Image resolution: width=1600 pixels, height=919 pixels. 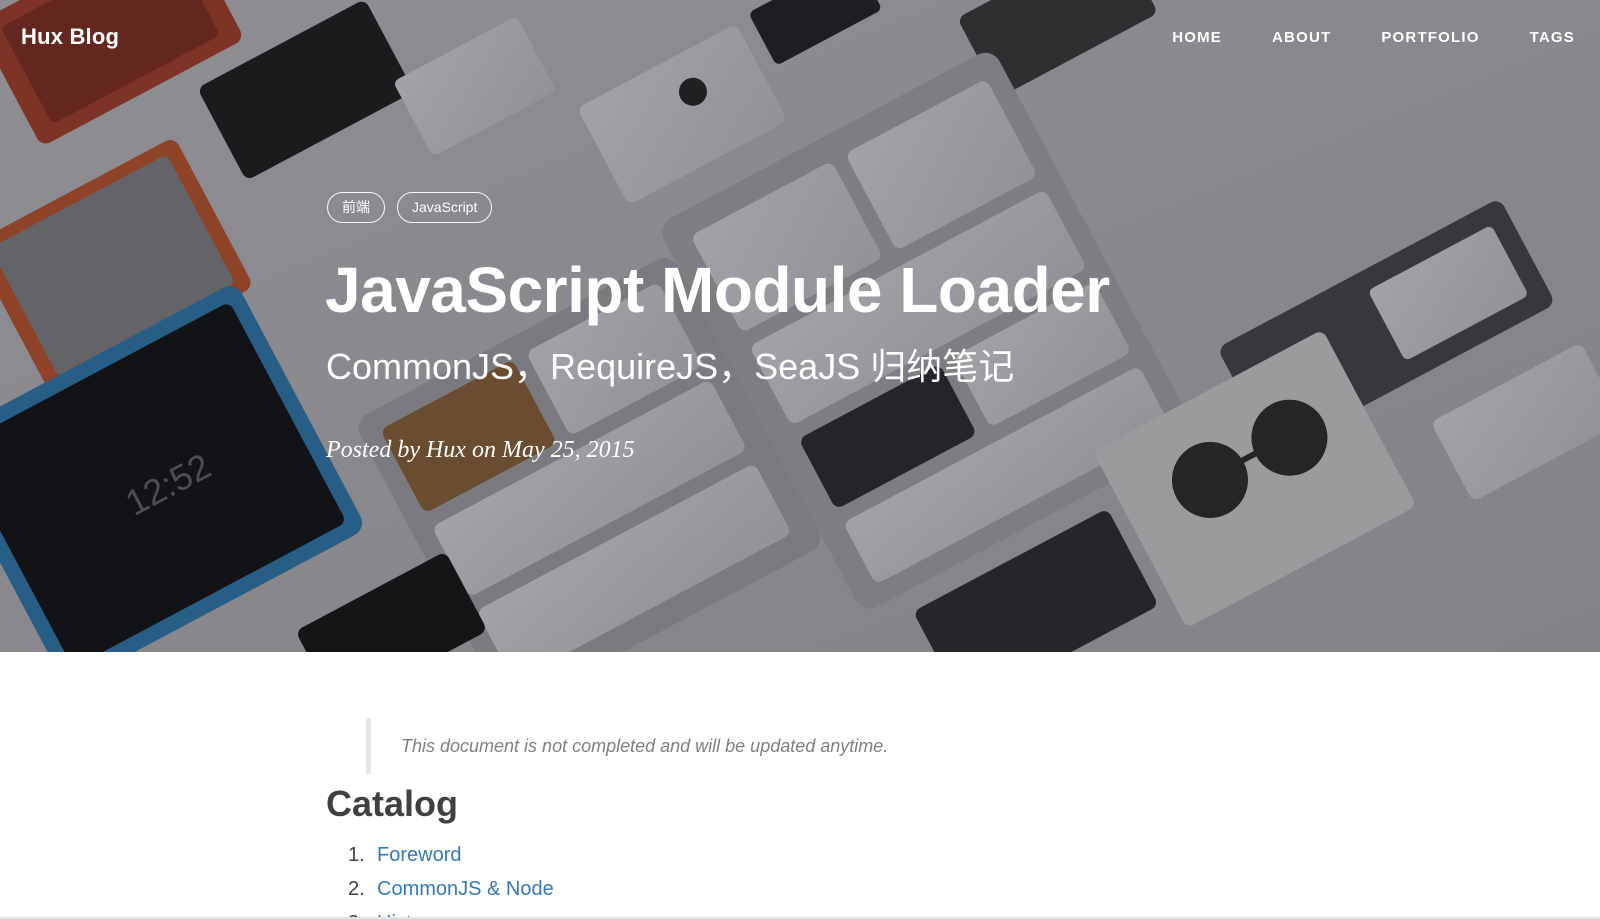 What do you see at coordinates (717, 290) in the screenshot?
I see `post-title: JavaScript Module Loader` at bounding box center [717, 290].